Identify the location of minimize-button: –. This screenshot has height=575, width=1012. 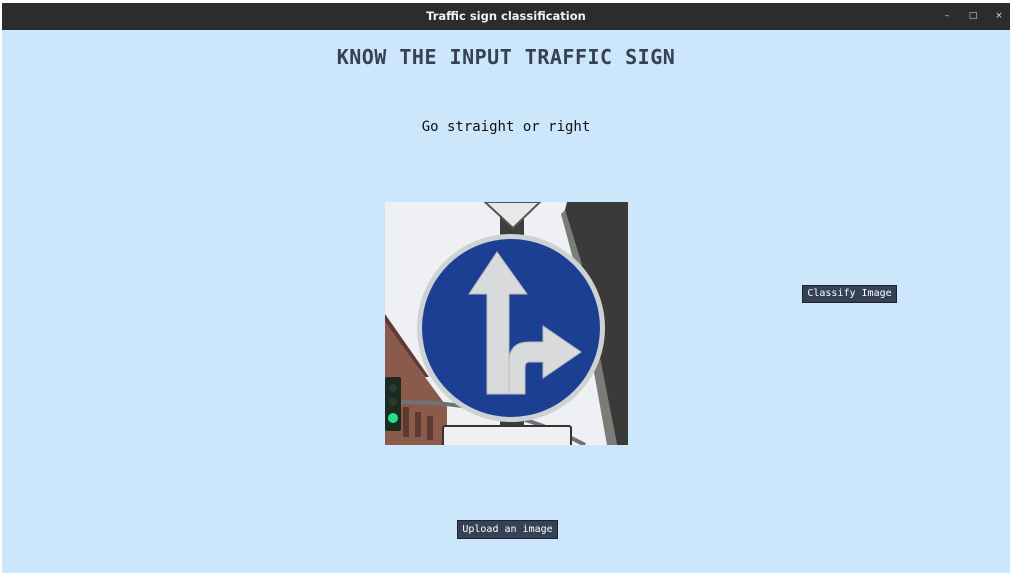
(947, 16).